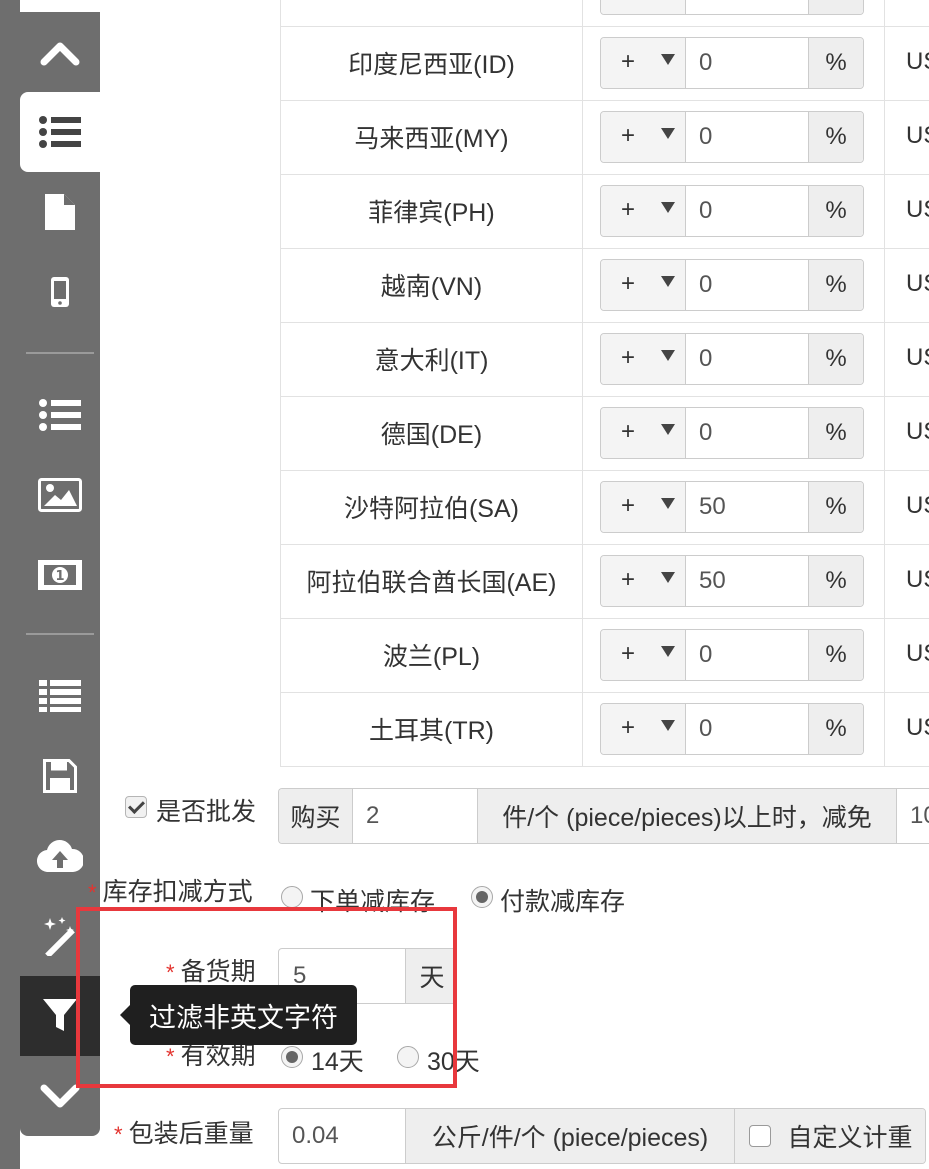  I want to click on table-row: 土耳其(TR) +0% US, so click(604, 729).